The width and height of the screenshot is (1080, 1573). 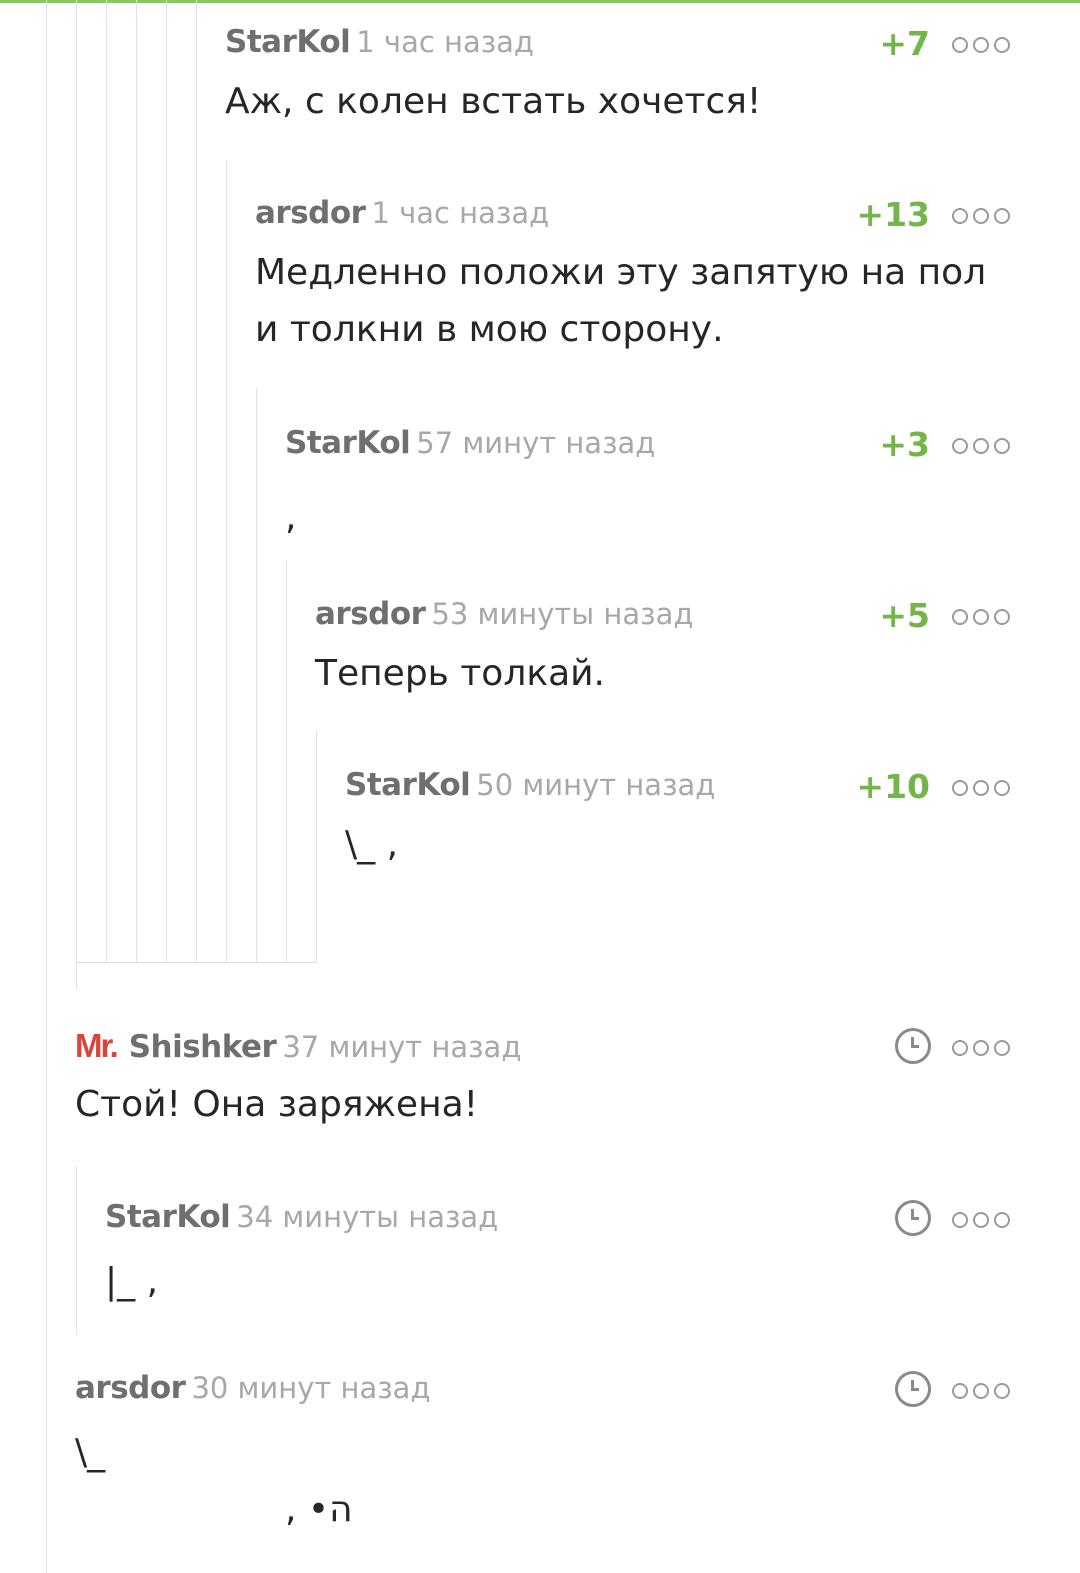 I want to click on comment-header: arsdor 53 минуты назад, so click(x=504, y=616).